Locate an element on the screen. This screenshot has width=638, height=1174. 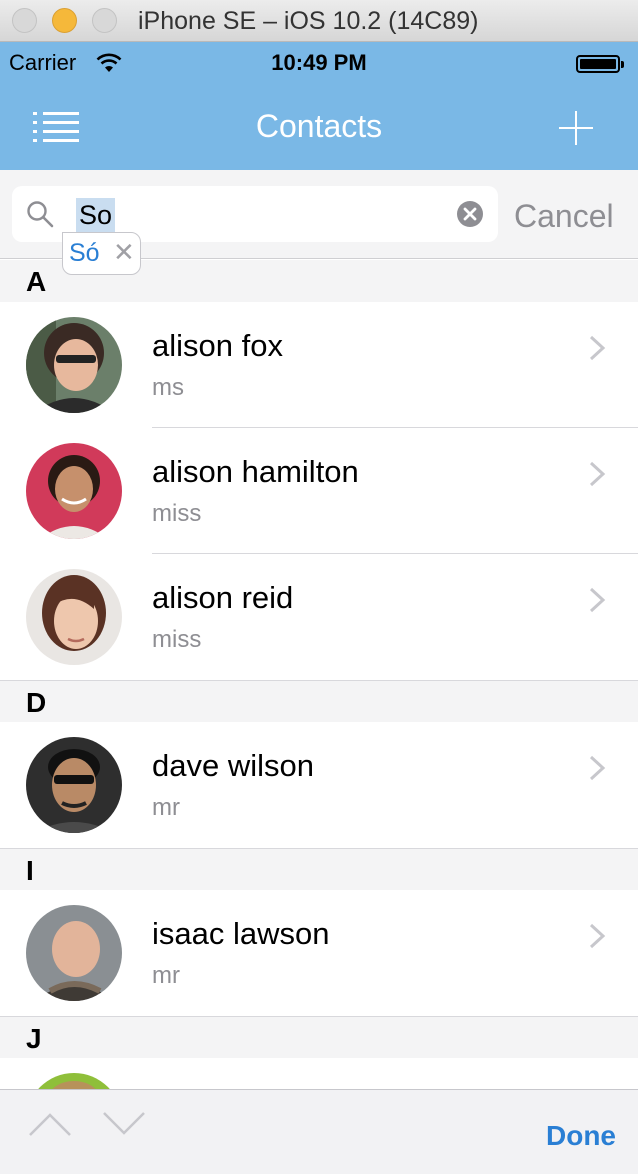
contact-row: isaac lawson mr is located at coordinates (319, 953).